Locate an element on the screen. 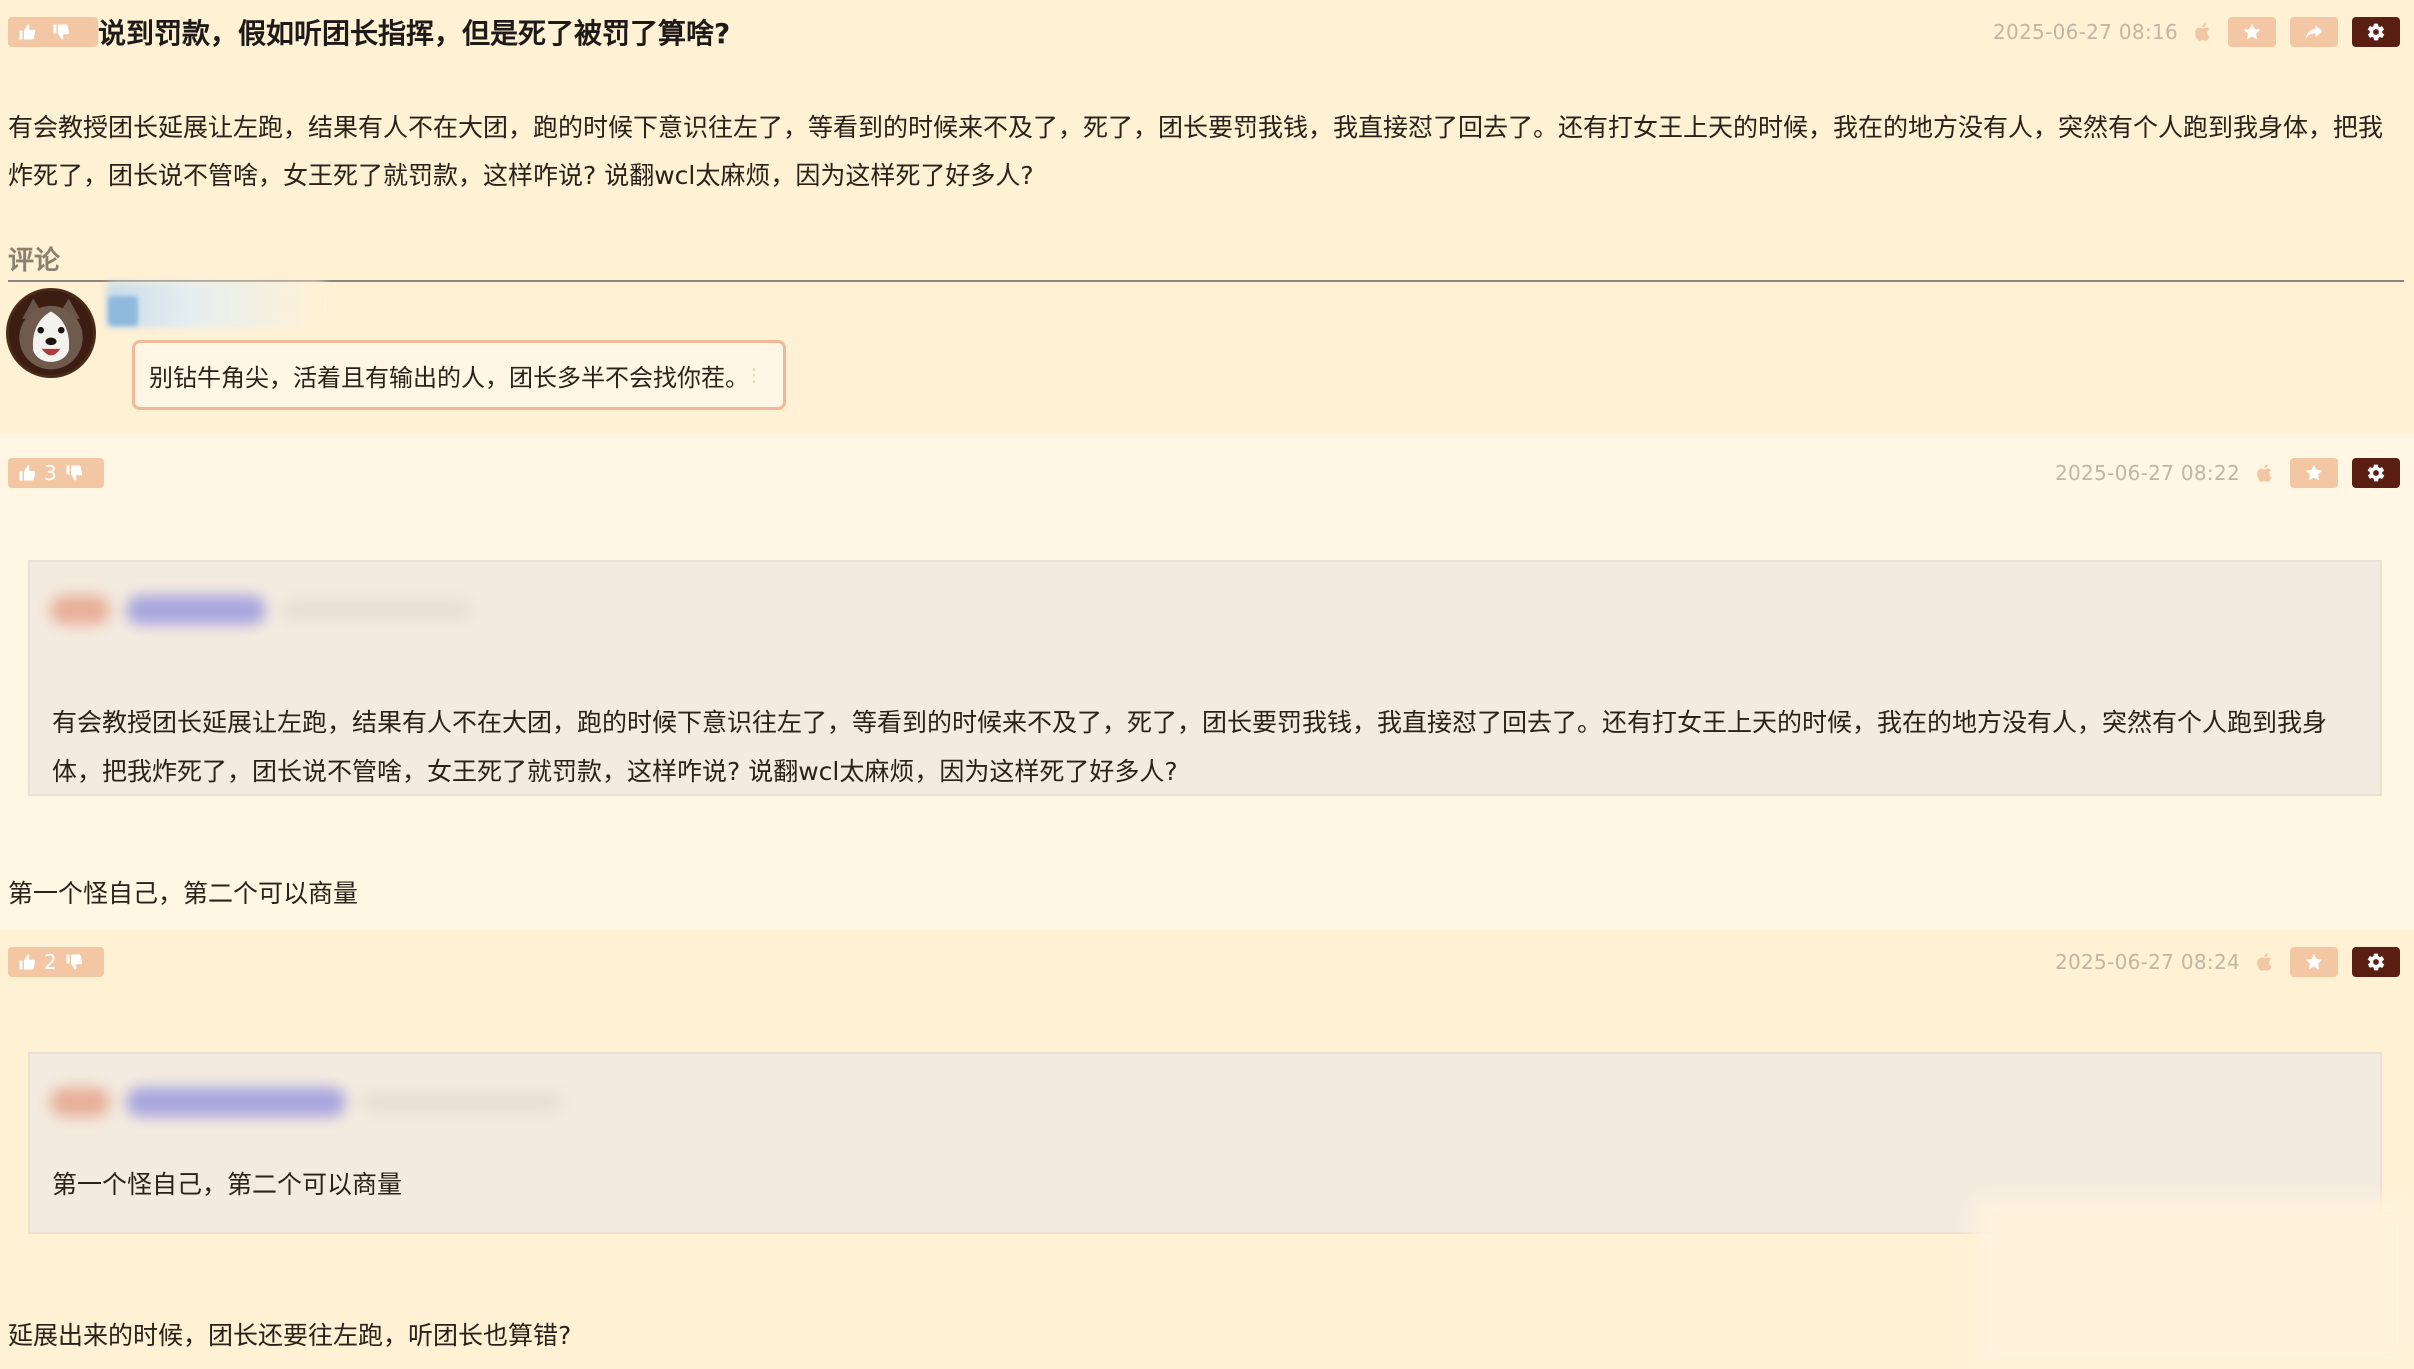 This screenshot has width=2414, height=1369. share-button is located at coordinates (2314, 32).